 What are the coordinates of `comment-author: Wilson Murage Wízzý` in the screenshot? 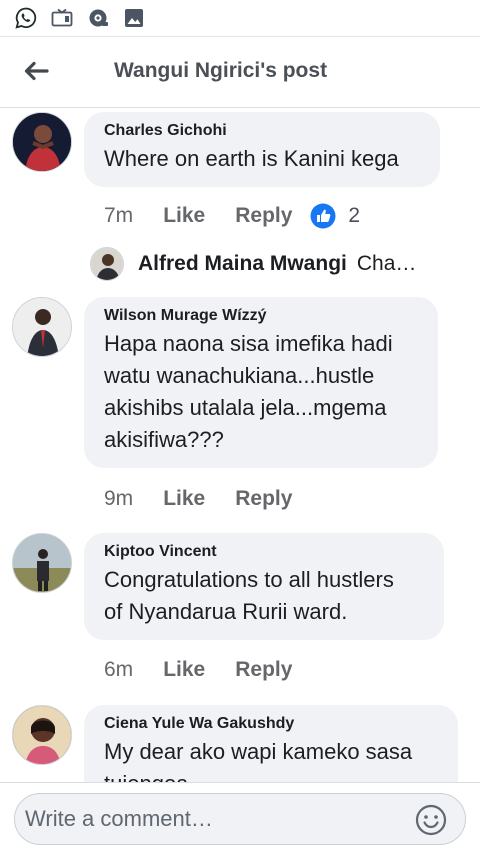 It's located at (262, 316).